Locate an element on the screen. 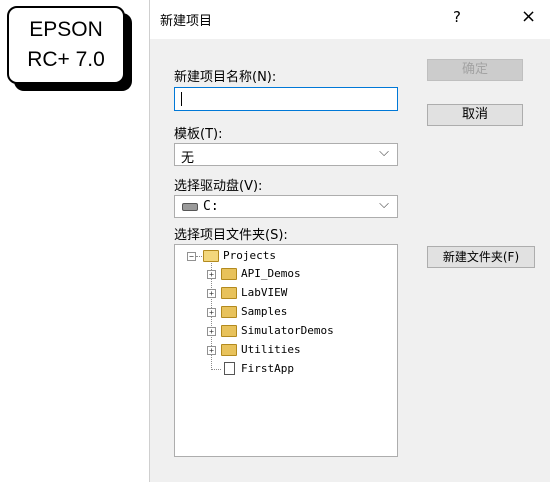  template-select: 无 ⌵ is located at coordinates (286, 154).